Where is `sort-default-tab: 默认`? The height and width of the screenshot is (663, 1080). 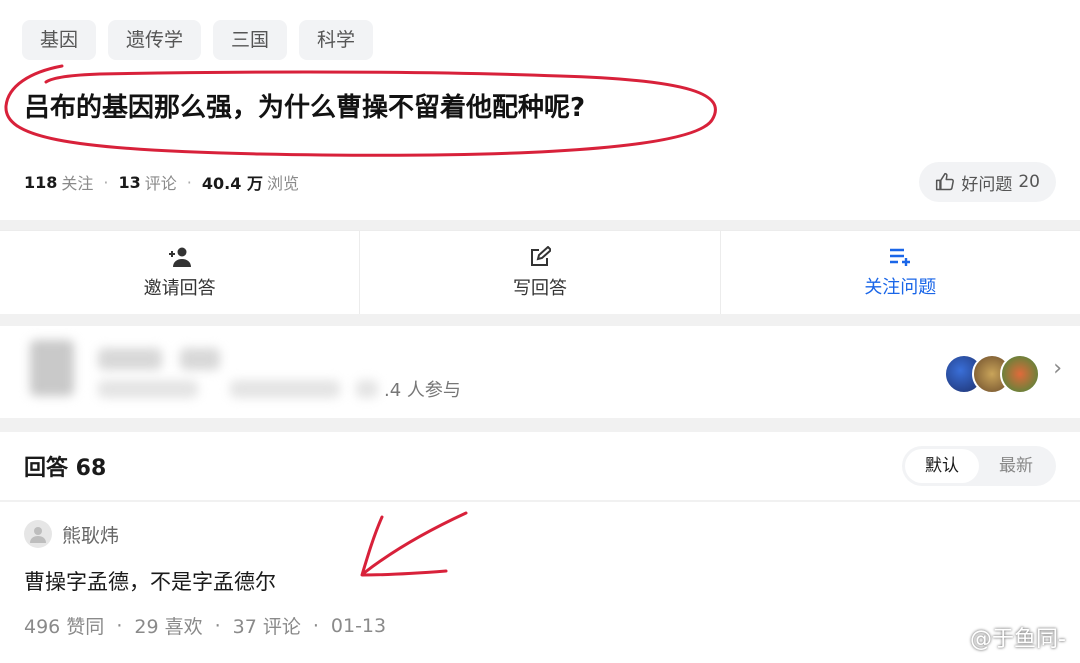 sort-default-tab: 默认 is located at coordinates (942, 466).